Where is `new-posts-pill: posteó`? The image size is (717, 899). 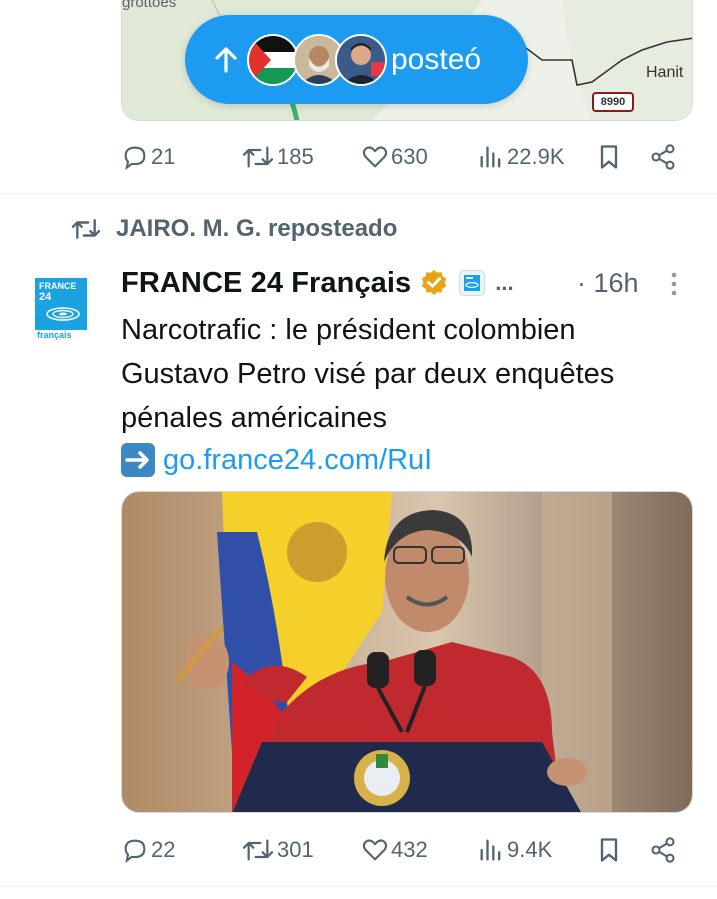 new-posts-pill: posteó is located at coordinates (356, 59).